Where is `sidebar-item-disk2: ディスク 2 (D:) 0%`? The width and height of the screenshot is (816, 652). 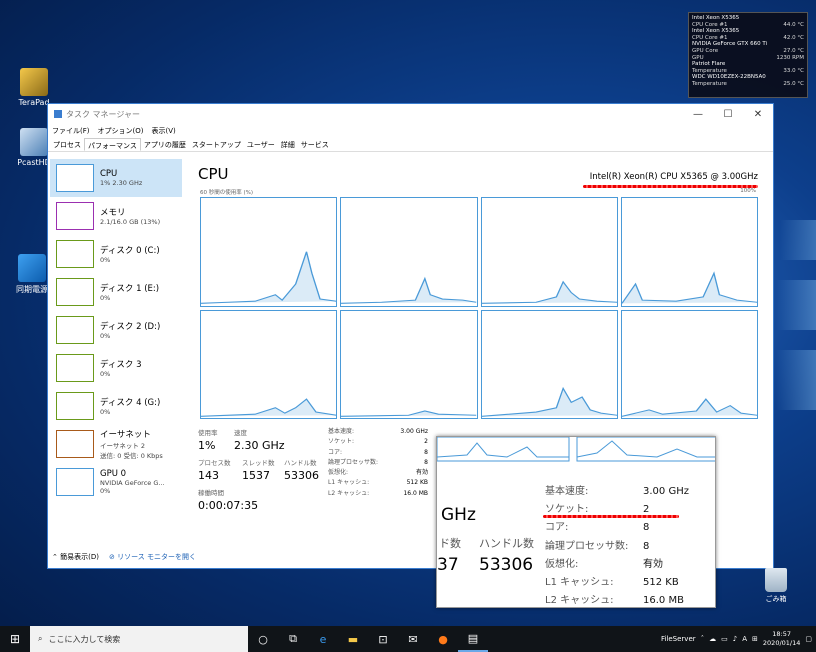 sidebar-item-disk2: ディスク 2 (D:) 0% is located at coordinates (116, 330).